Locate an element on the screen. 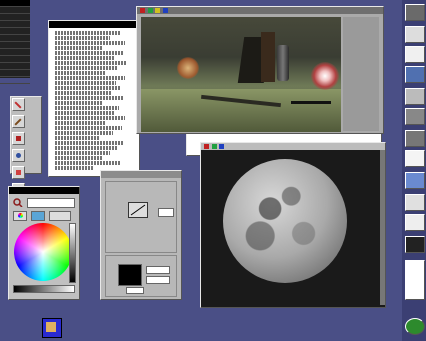 This screenshot has height=341, width=426. text-editor-window is located at coordinates (94, 98).